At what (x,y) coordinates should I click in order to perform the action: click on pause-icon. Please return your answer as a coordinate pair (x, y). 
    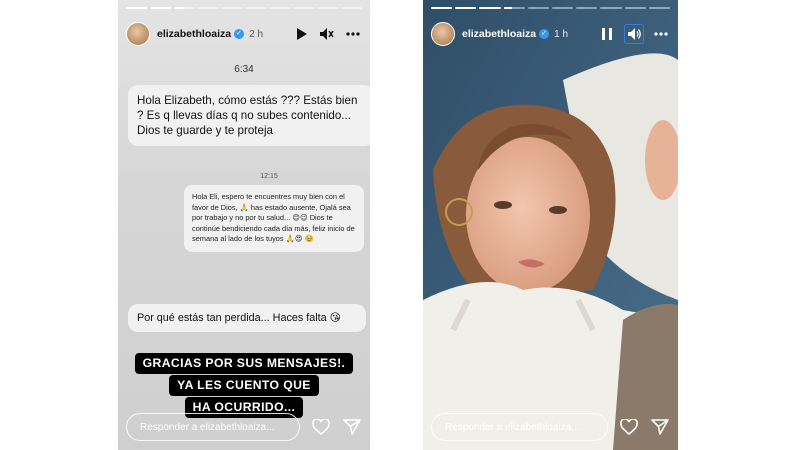
    Looking at the image, I should click on (607, 34).